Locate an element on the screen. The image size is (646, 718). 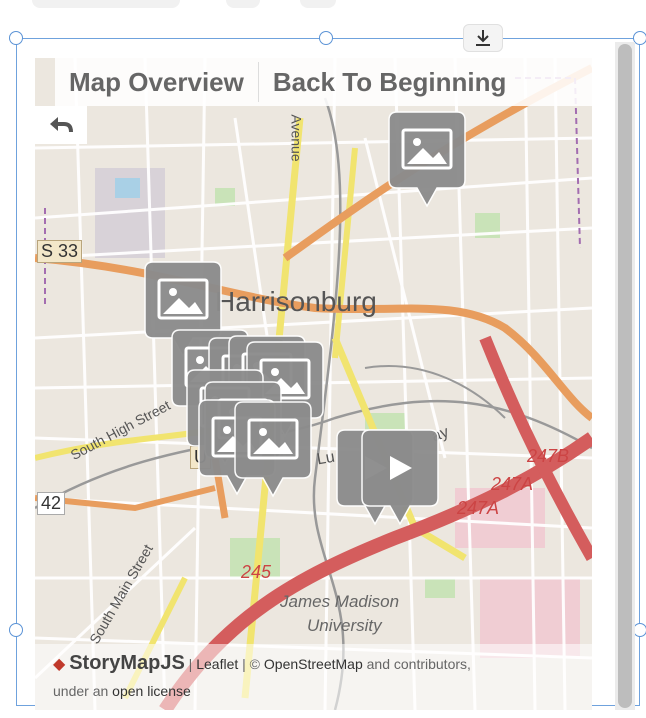
road-label-247a-1: 247A is located at coordinates (512, 484).